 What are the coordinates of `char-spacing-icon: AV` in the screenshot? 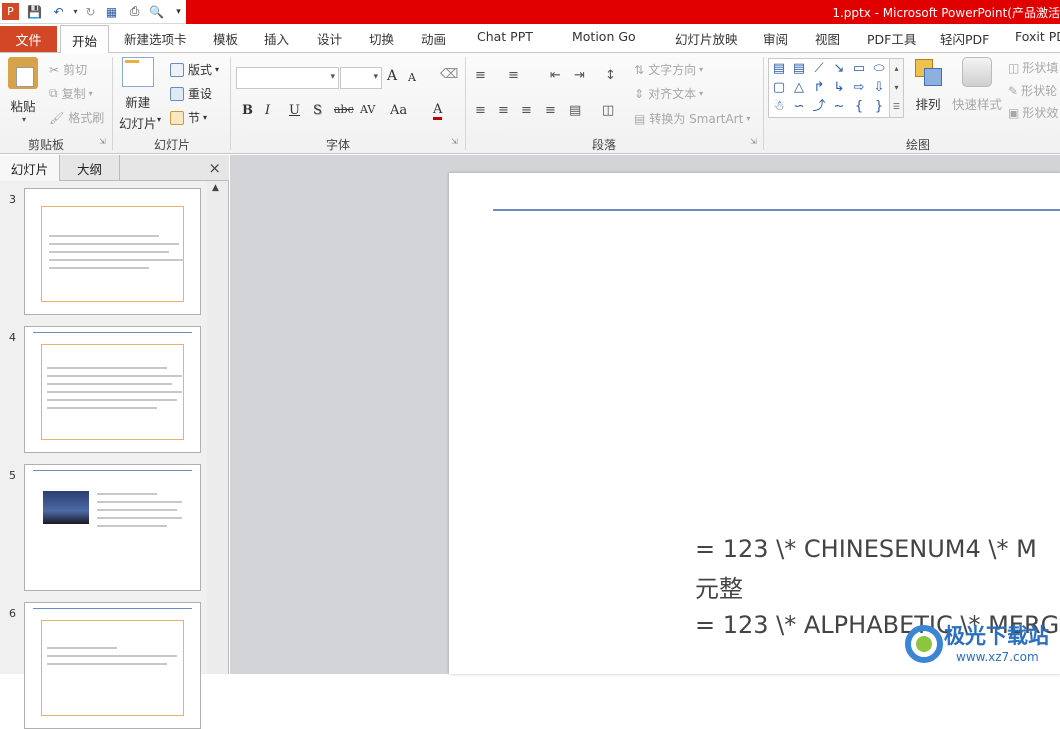 It's located at (367, 109).